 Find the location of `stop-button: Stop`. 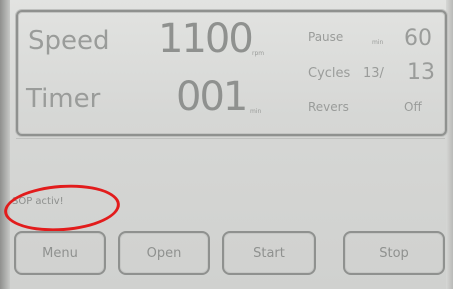

stop-button: Stop is located at coordinates (394, 253).